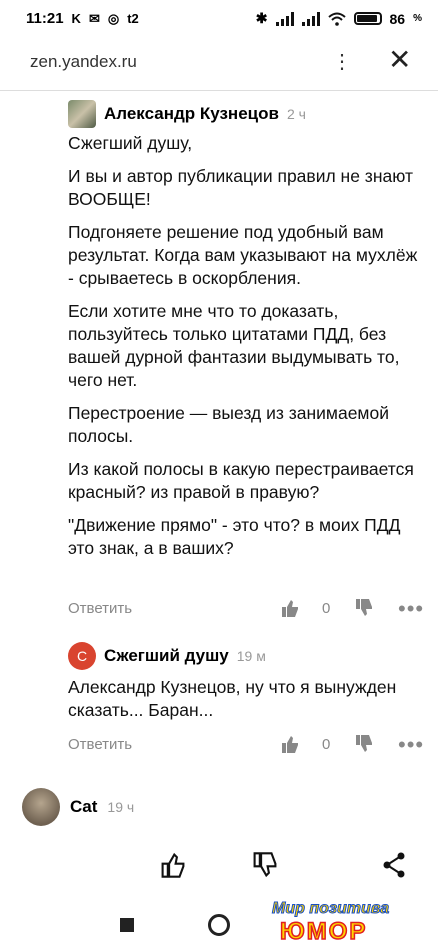 The height and width of the screenshot is (950, 438). What do you see at coordinates (417, 18) in the screenshot?
I see `percent-sign: %` at bounding box center [417, 18].